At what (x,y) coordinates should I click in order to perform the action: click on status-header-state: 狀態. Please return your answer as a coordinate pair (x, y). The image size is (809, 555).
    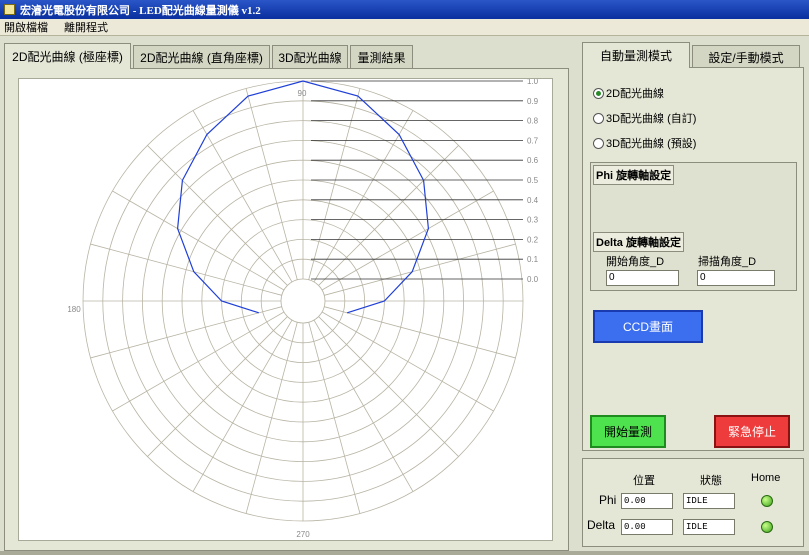
    Looking at the image, I should click on (711, 481).